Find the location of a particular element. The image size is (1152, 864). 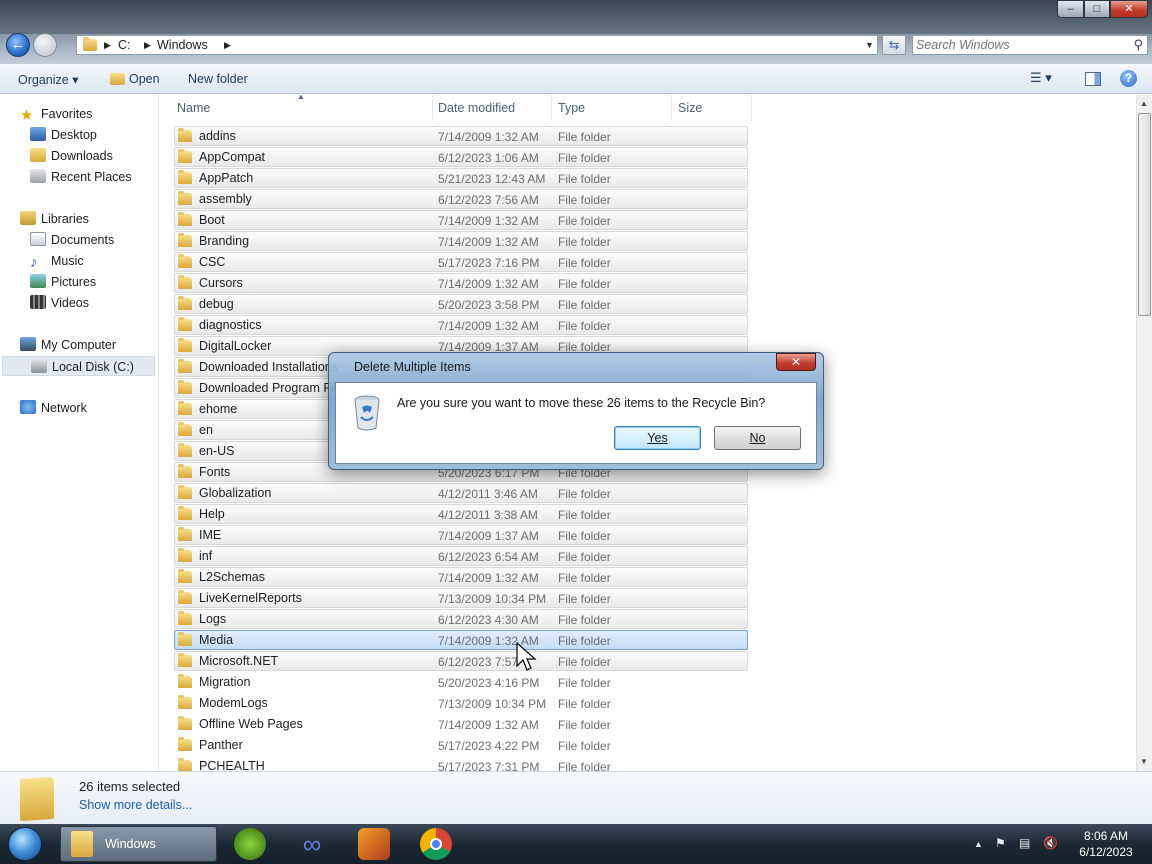

no-button: No is located at coordinates (757, 438).